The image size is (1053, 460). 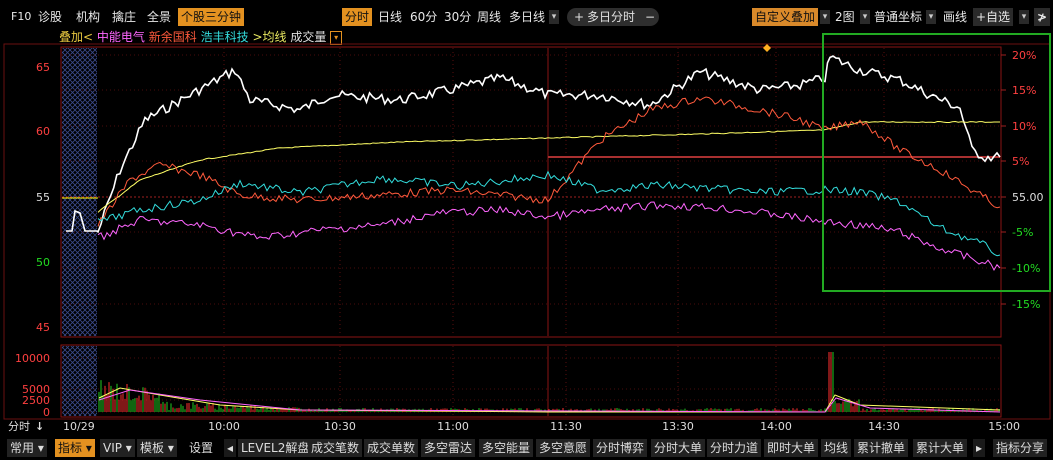 I want to click on time-tick-6: 14:00, so click(x=776, y=426).